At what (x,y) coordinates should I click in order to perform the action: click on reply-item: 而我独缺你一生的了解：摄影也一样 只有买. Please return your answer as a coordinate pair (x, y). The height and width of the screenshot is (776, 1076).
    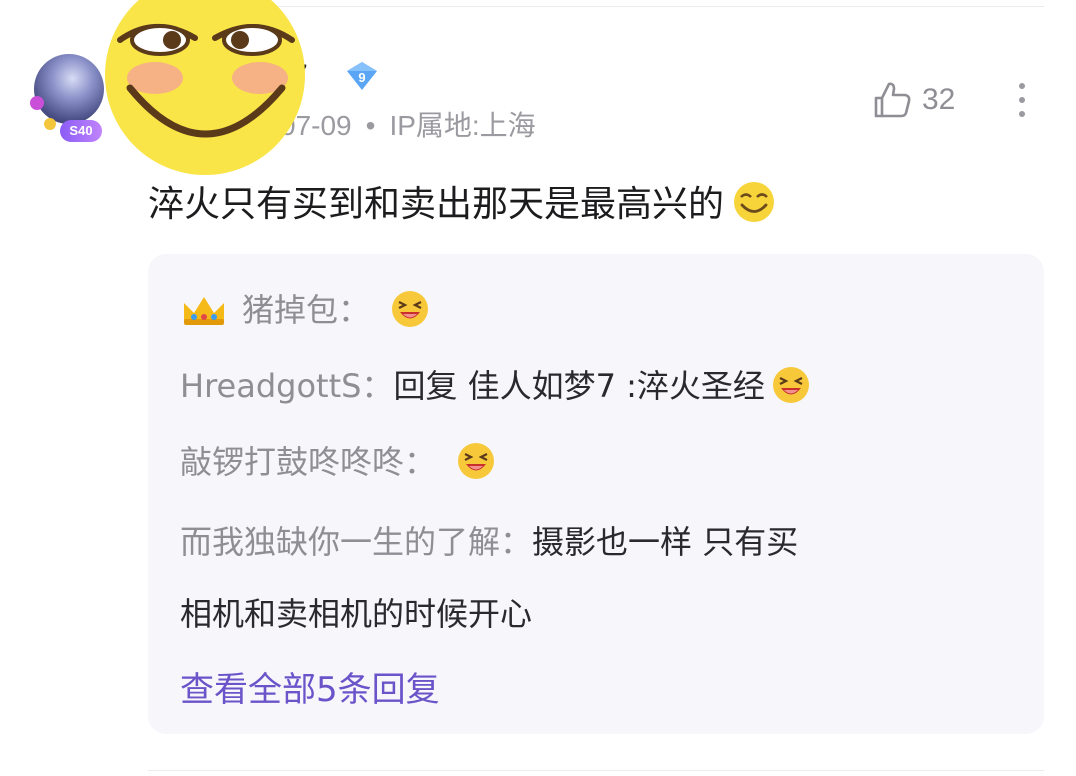
    Looking at the image, I should click on (489, 542).